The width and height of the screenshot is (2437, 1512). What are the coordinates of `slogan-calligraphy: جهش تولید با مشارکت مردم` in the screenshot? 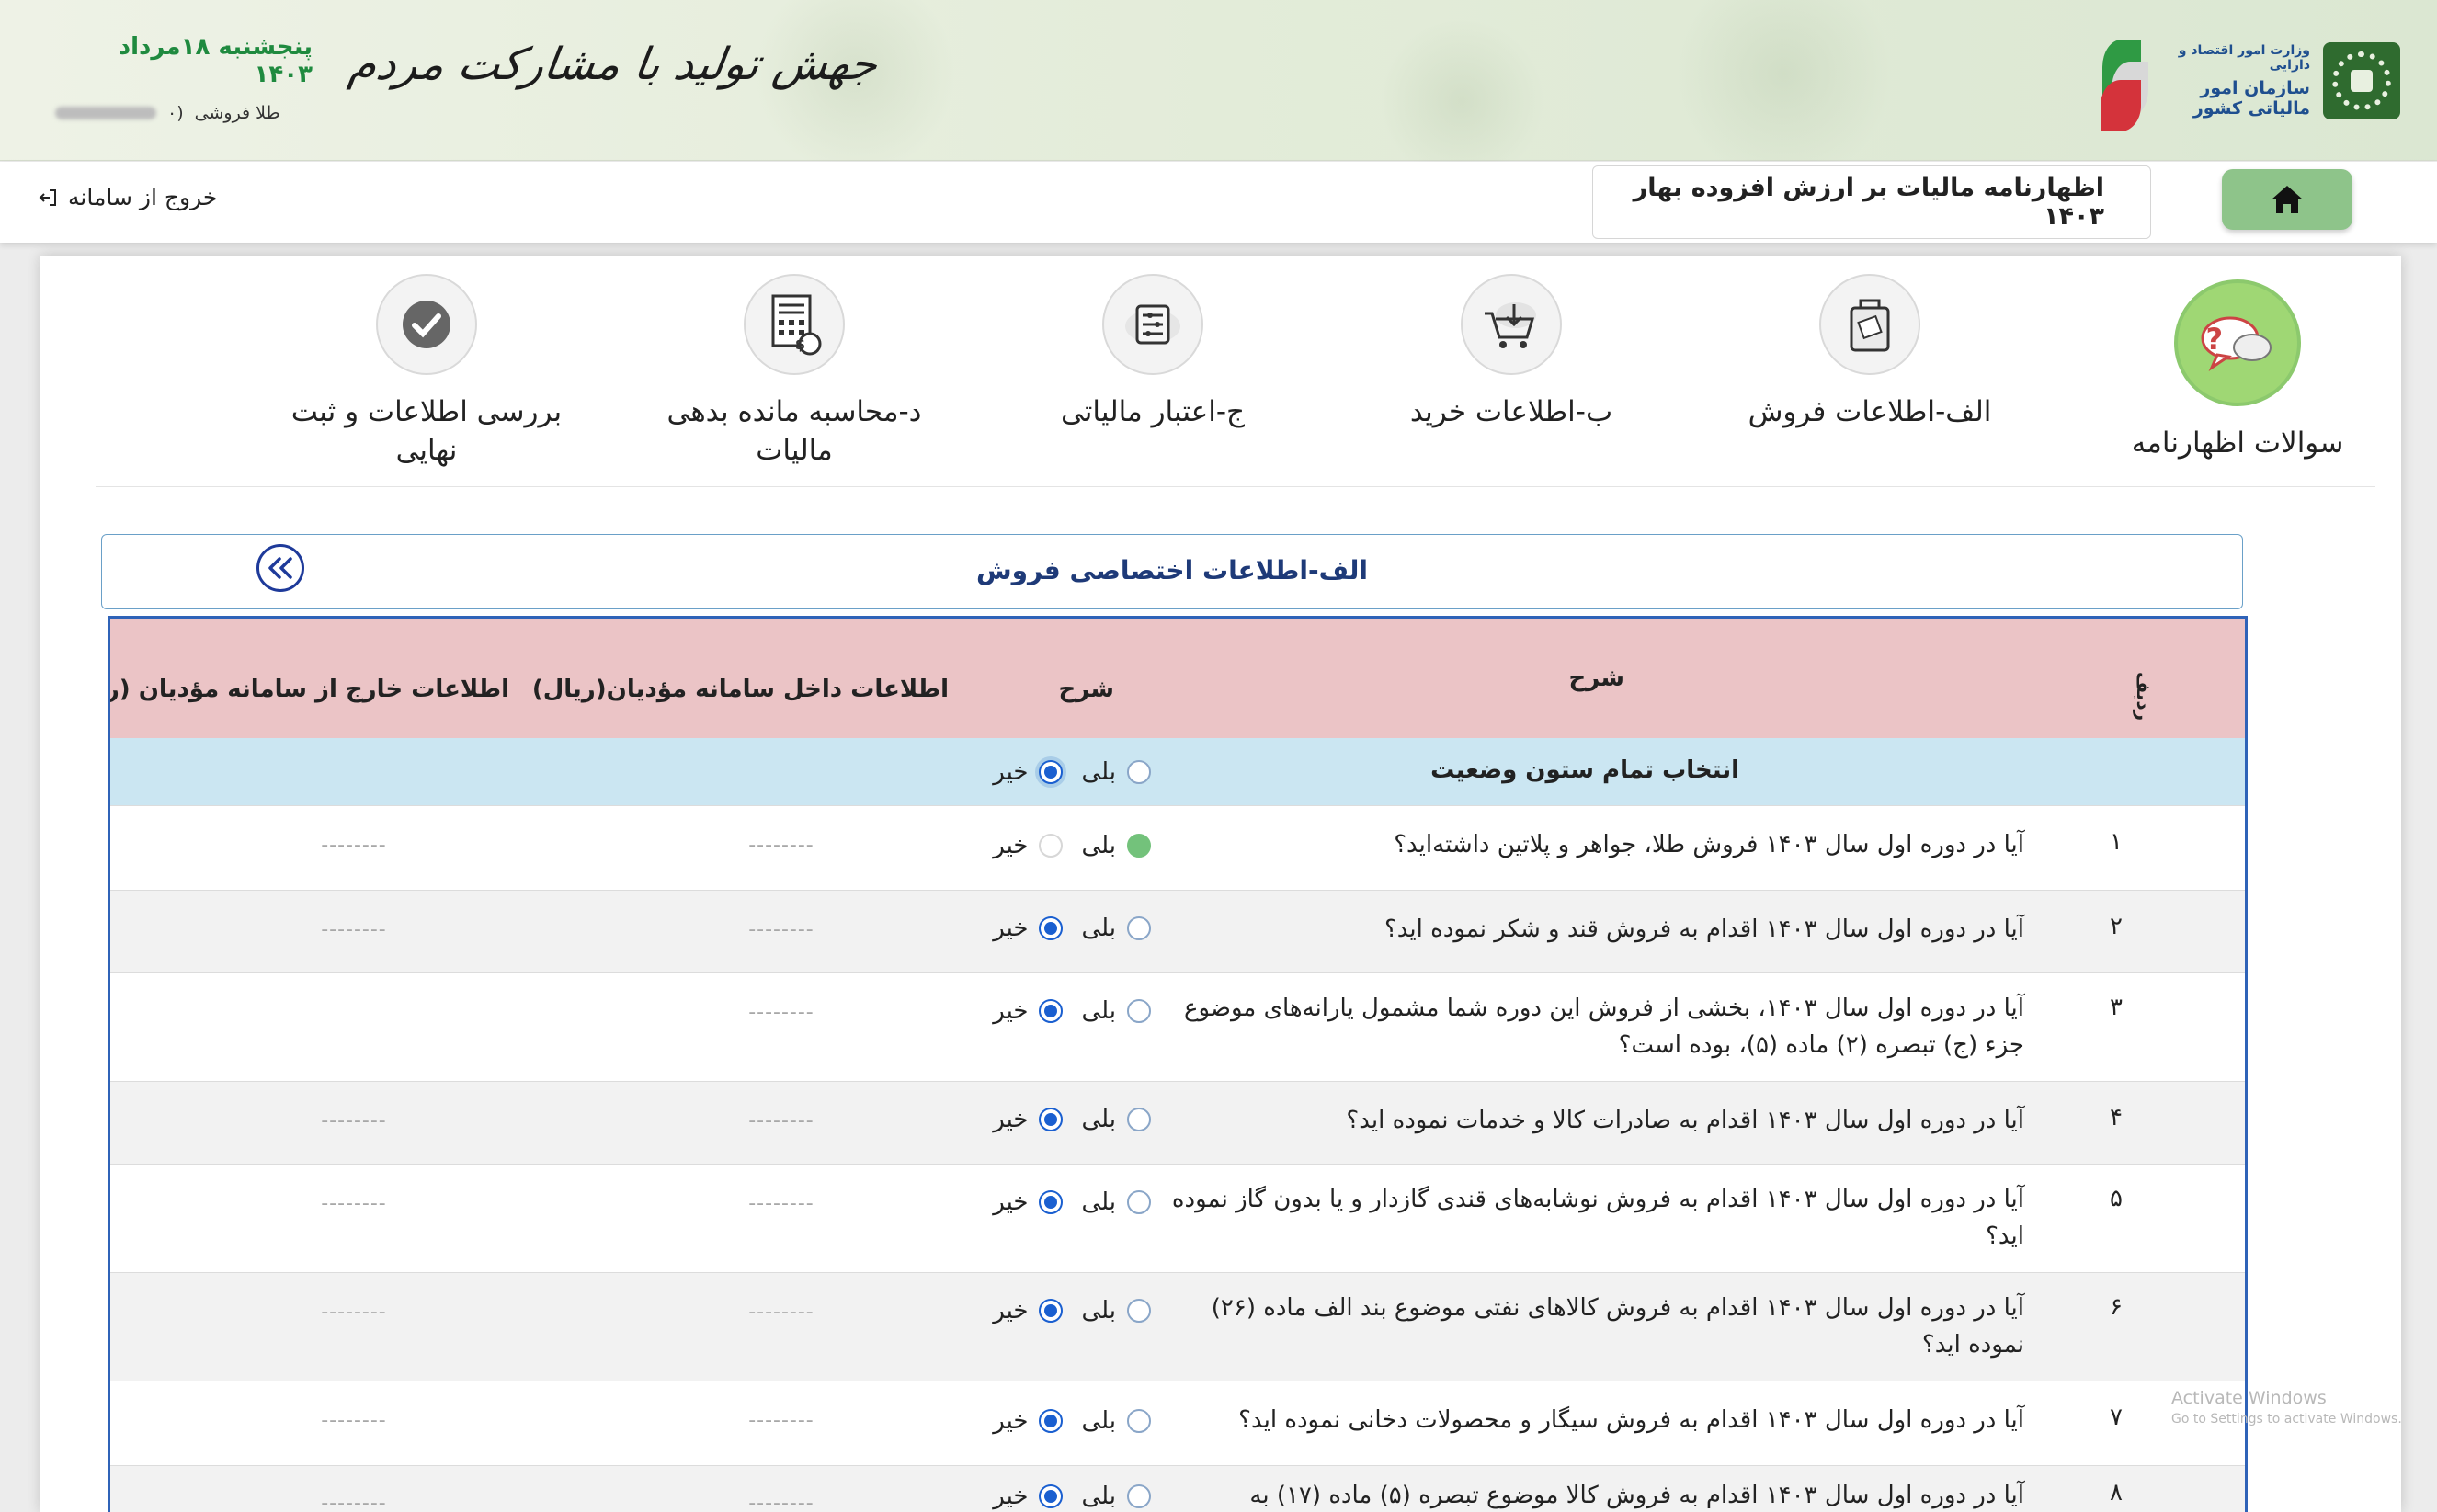 It's located at (614, 64).